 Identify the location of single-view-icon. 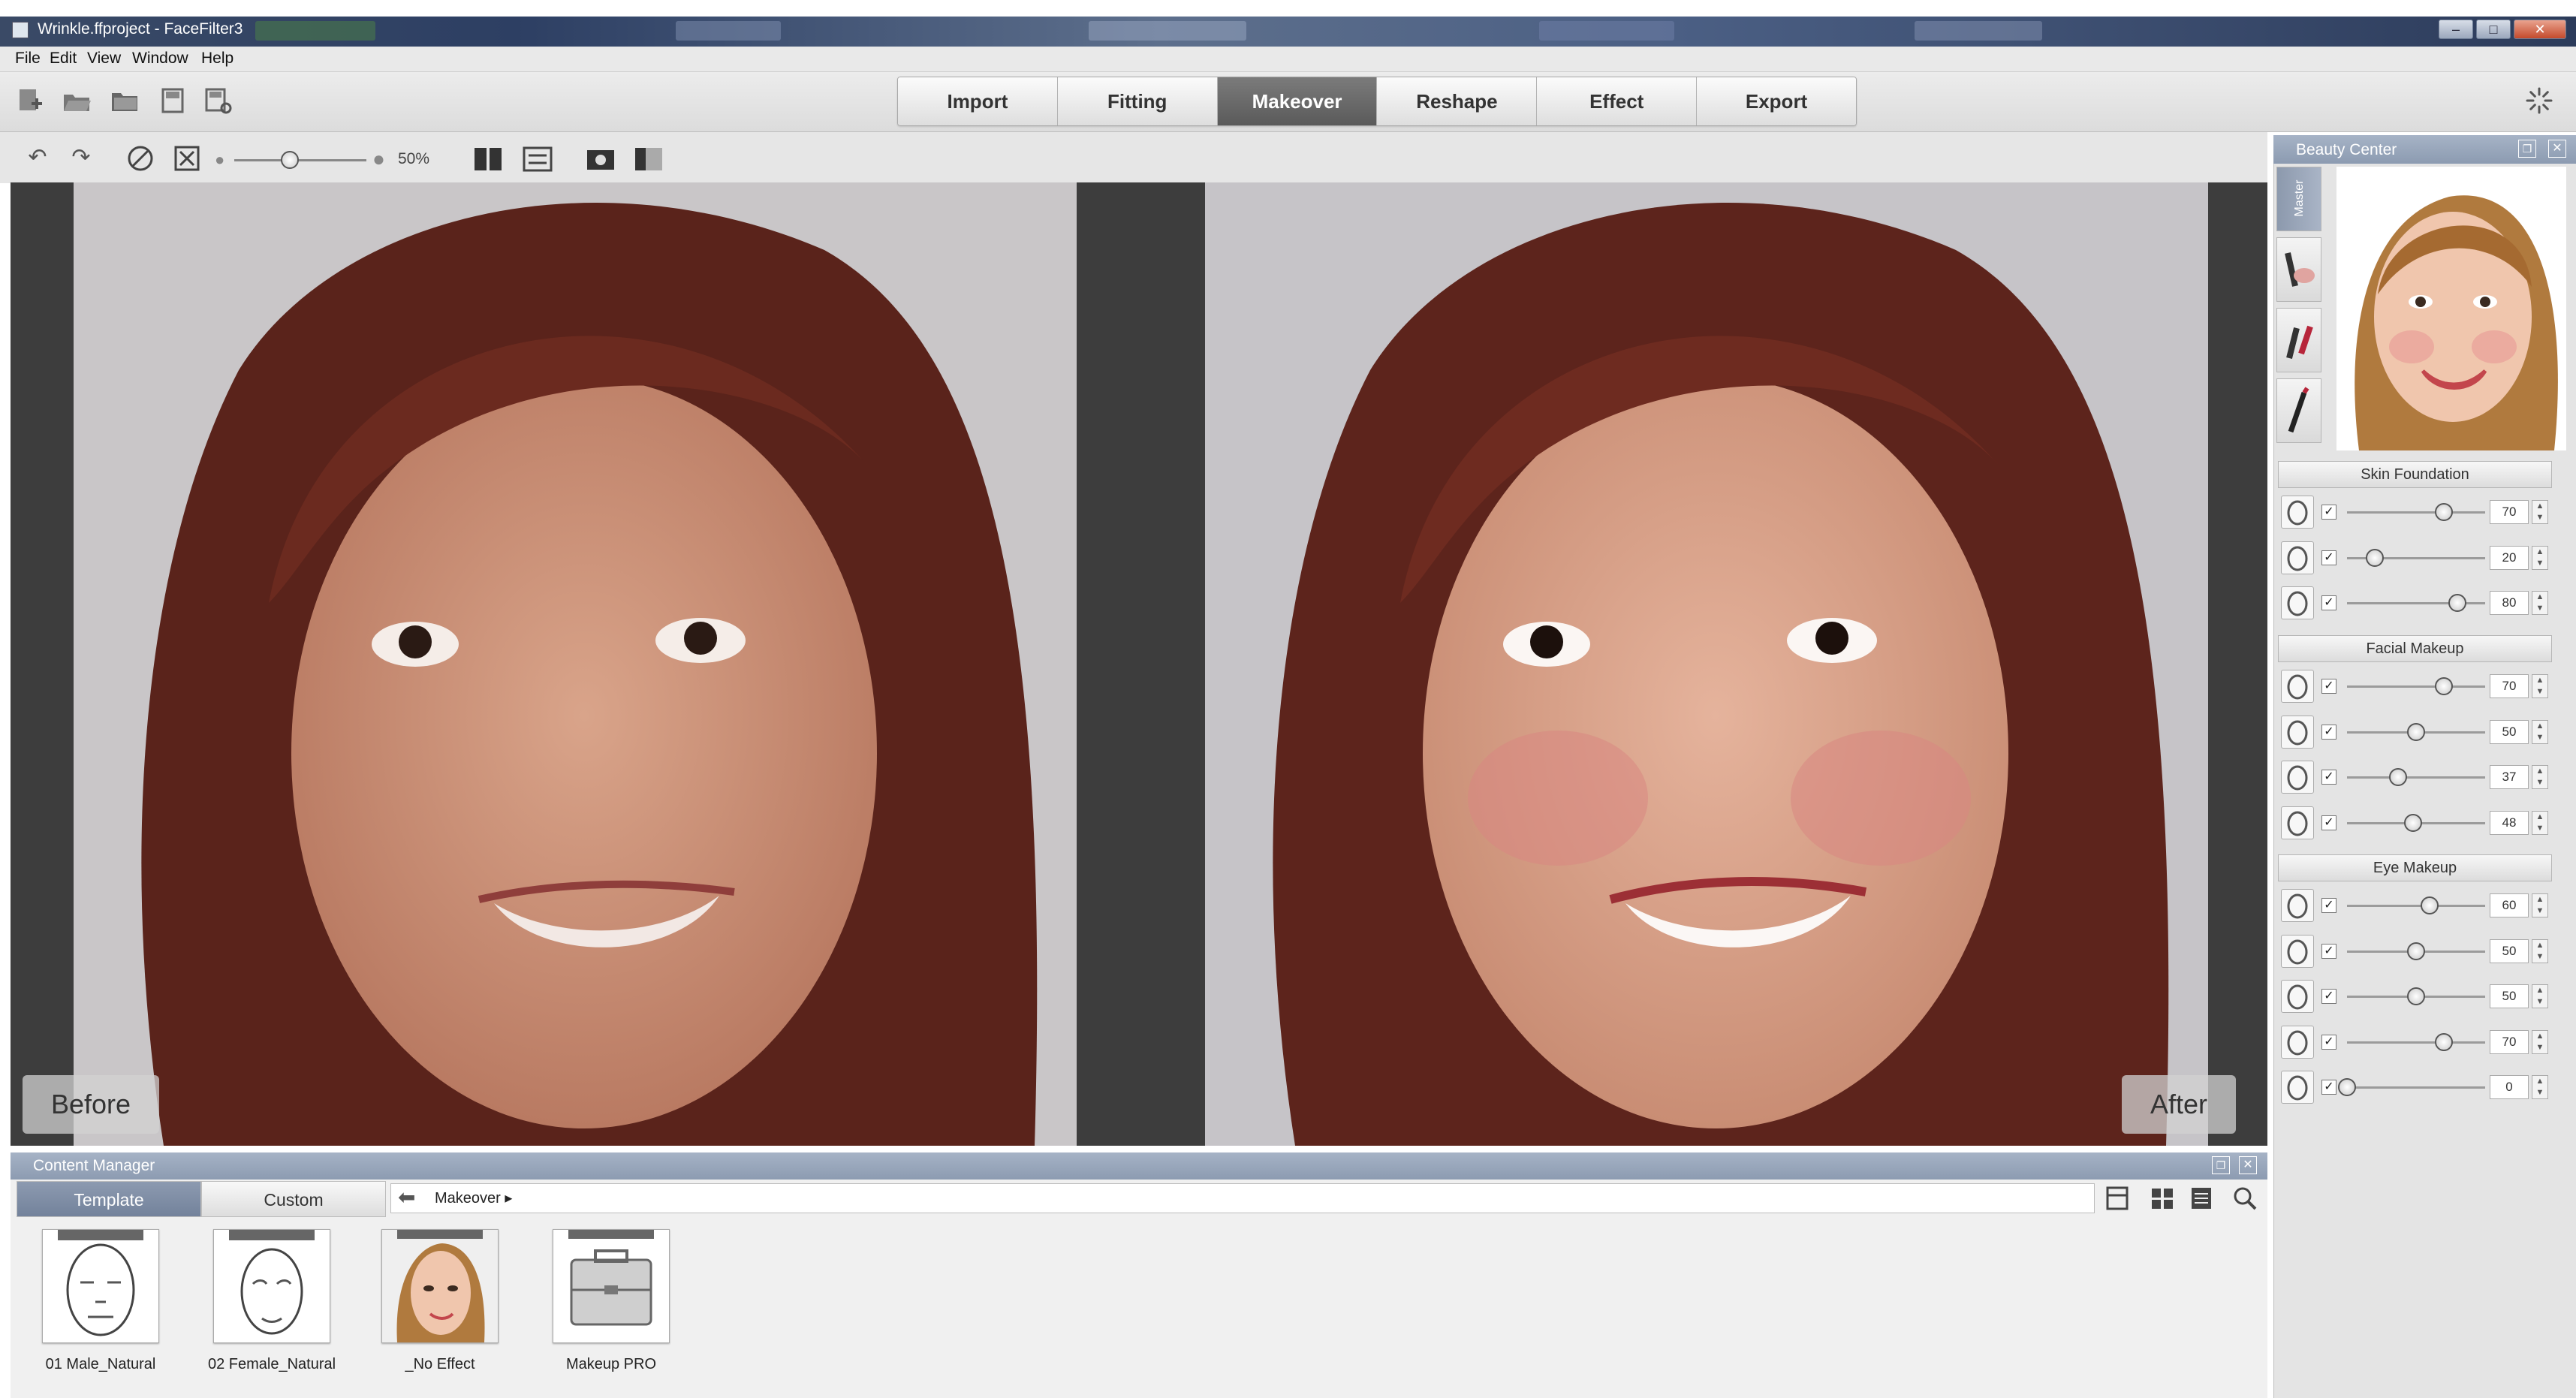
(2117, 1198).